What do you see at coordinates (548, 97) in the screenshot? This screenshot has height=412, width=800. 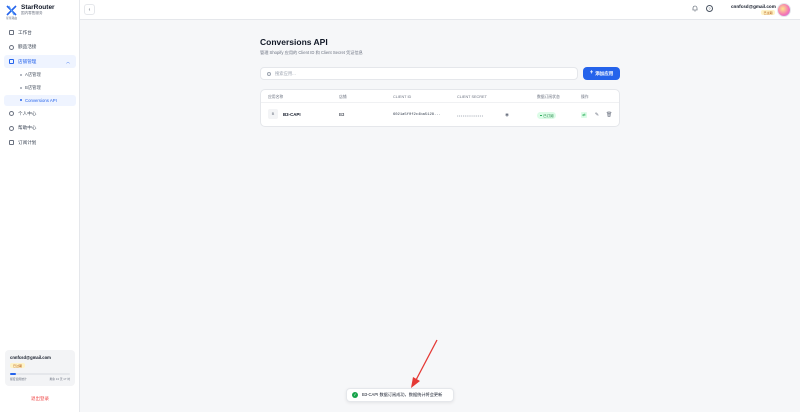 I see `column-header-status: 数据订阅状态` at bounding box center [548, 97].